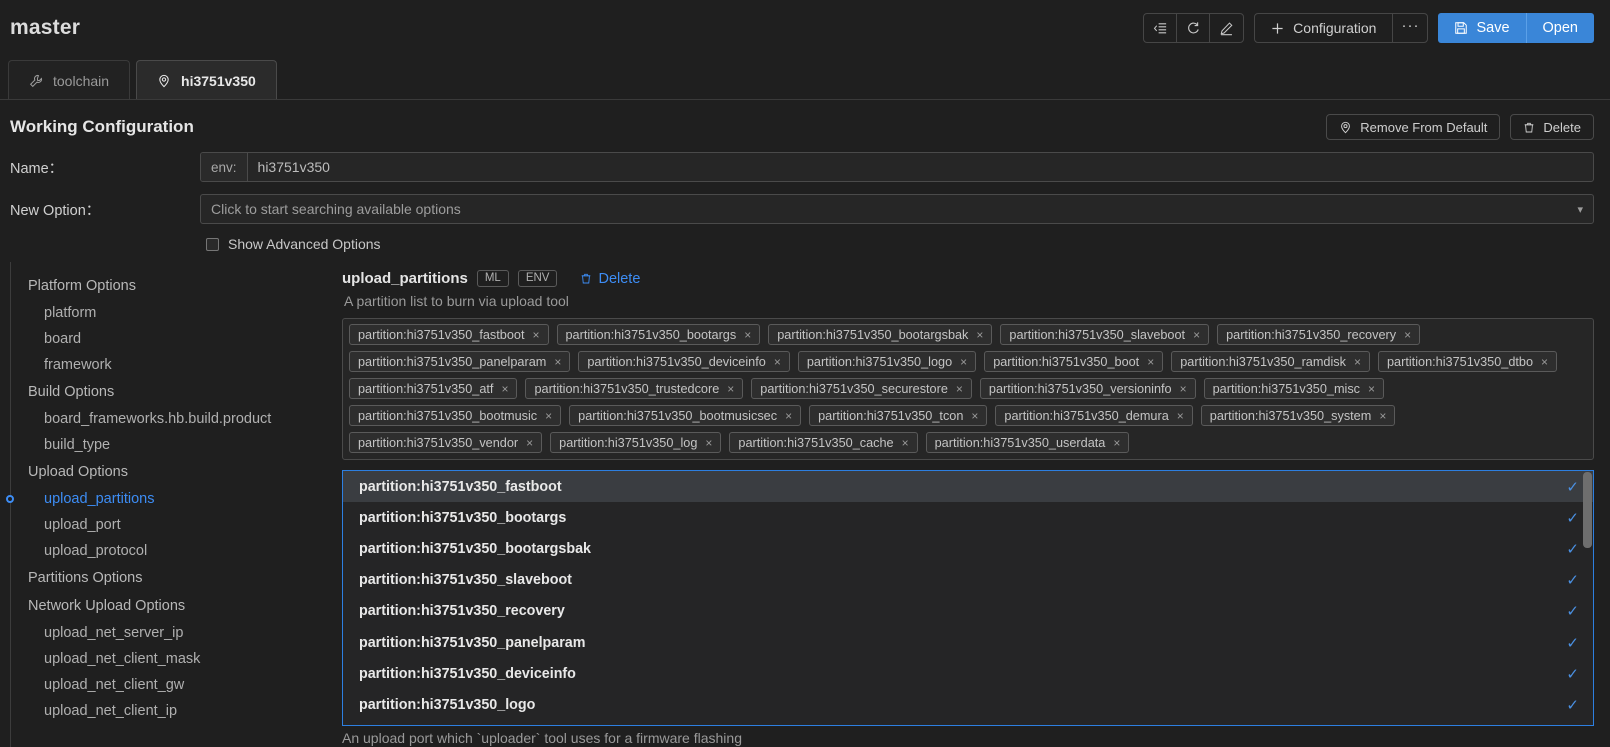 This screenshot has height=747, width=1610. What do you see at coordinates (1194, 28) in the screenshot?
I see `refresh-icon-button` at bounding box center [1194, 28].